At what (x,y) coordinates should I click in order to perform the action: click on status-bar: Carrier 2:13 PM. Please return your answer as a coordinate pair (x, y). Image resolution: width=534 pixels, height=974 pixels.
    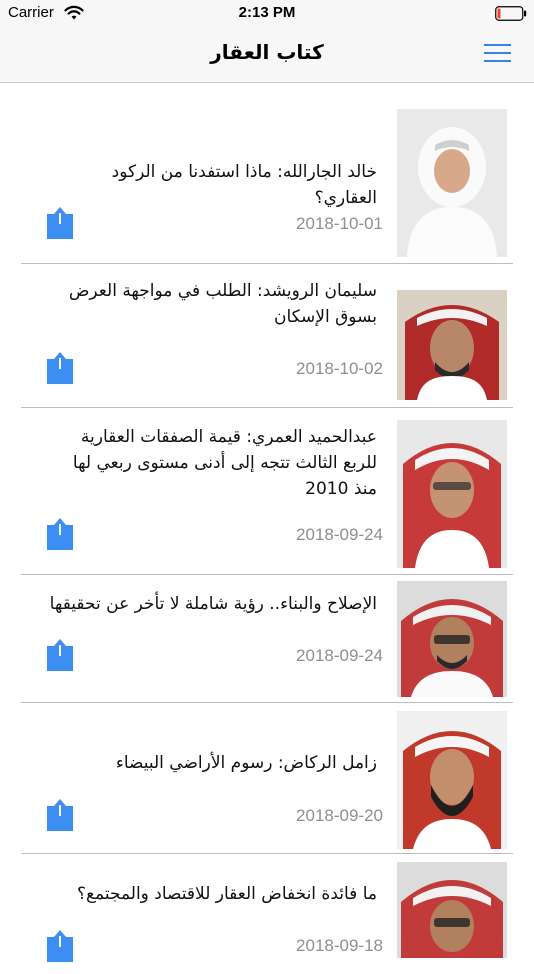
    Looking at the image, I should click on (267, 14).